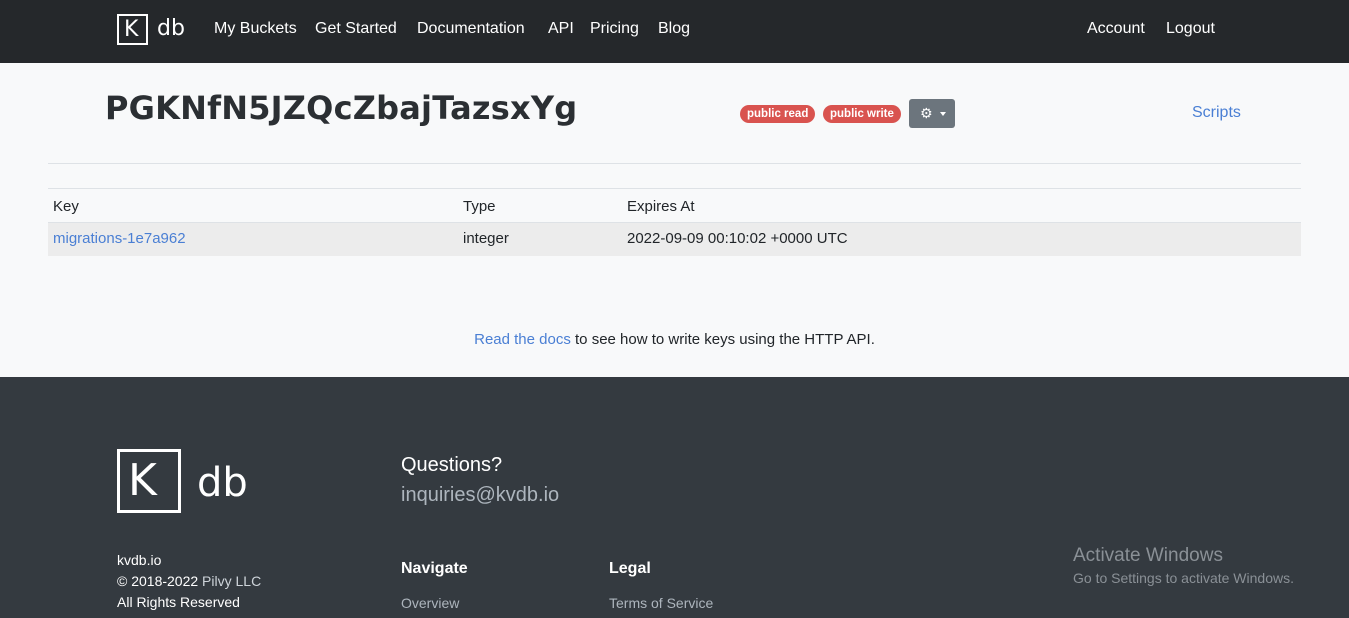 The image size is (1349, 618). Describe the element at coordinates (778, 114) in the screenshot. I see `public-read-badge: public read` at that location.